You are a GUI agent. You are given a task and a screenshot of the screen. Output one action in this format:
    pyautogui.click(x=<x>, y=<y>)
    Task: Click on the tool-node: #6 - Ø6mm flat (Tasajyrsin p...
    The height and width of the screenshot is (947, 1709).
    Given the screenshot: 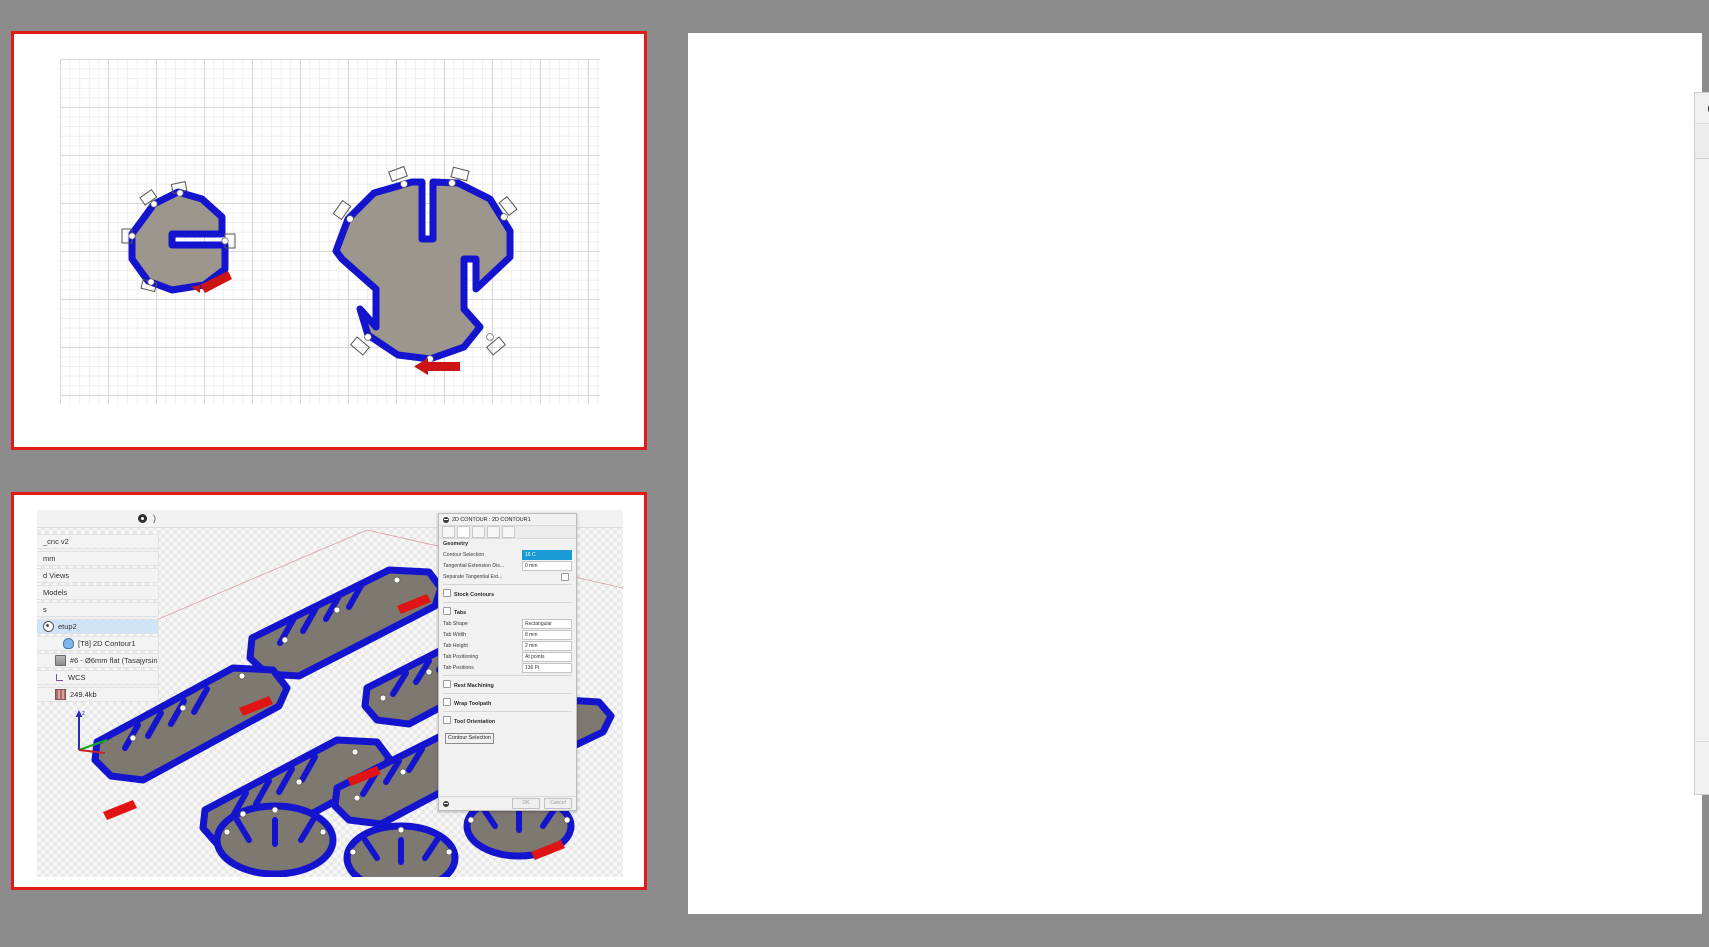 What is the action you would take?
    pyautogui.click(x=98, y=660)
    